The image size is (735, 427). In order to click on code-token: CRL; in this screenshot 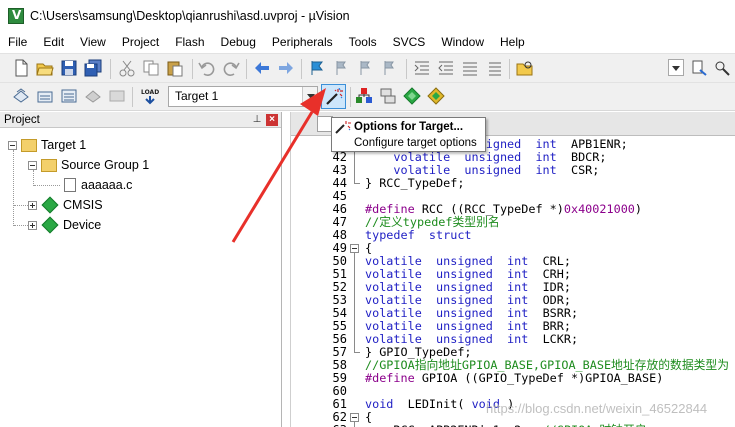, I will do `click(549, 261)`.